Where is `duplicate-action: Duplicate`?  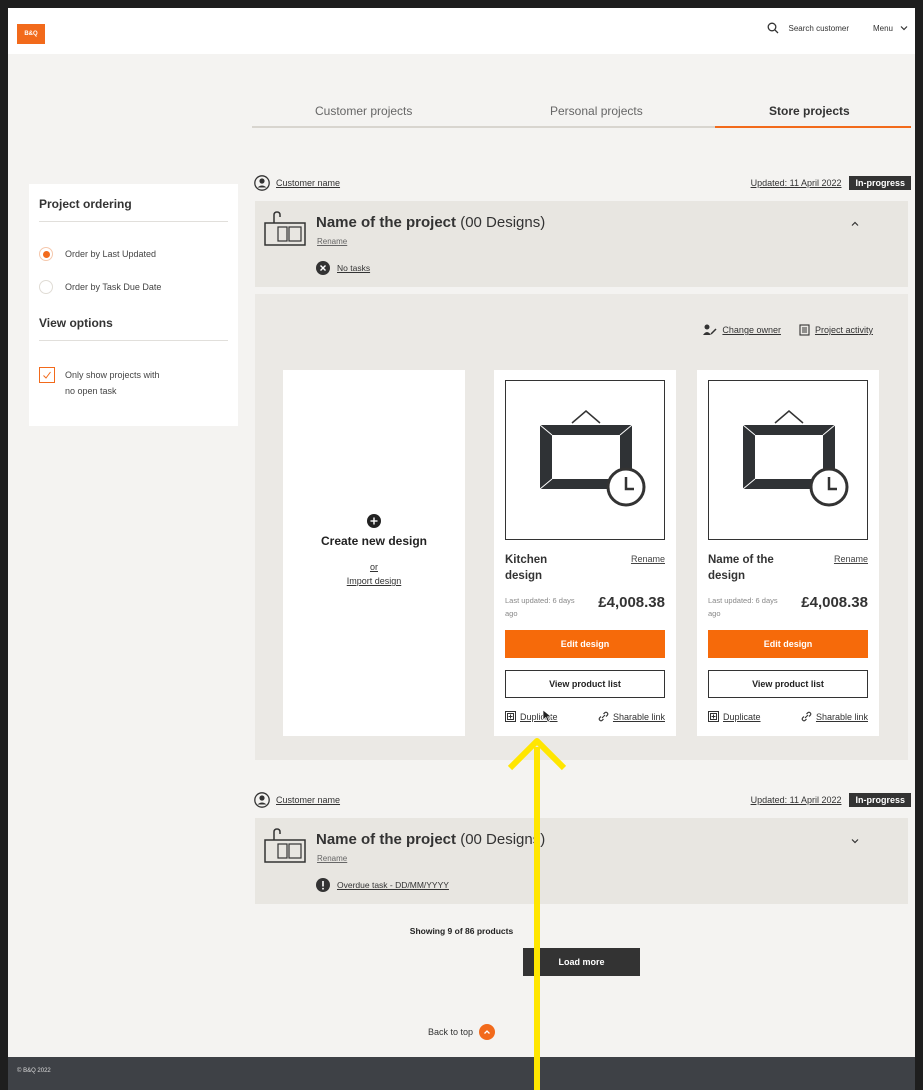
duplicate-action: Duplicate is located at coordinates (734, 716).